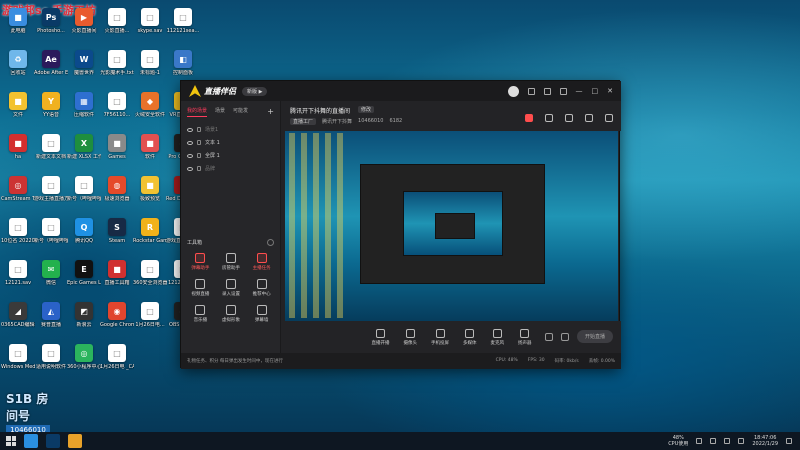  Describe the element at coordinates (84, 318) in the screenshot. I see `desktop-shortcut: ◩ 新浪云` at that location.